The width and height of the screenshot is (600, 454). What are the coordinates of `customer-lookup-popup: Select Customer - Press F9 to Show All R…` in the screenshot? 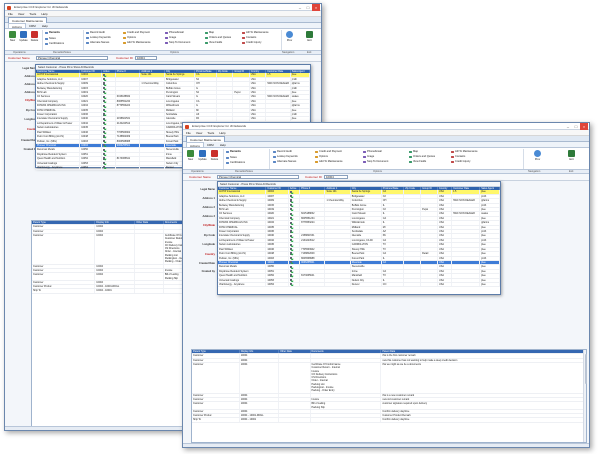 It's located at (359, 238).